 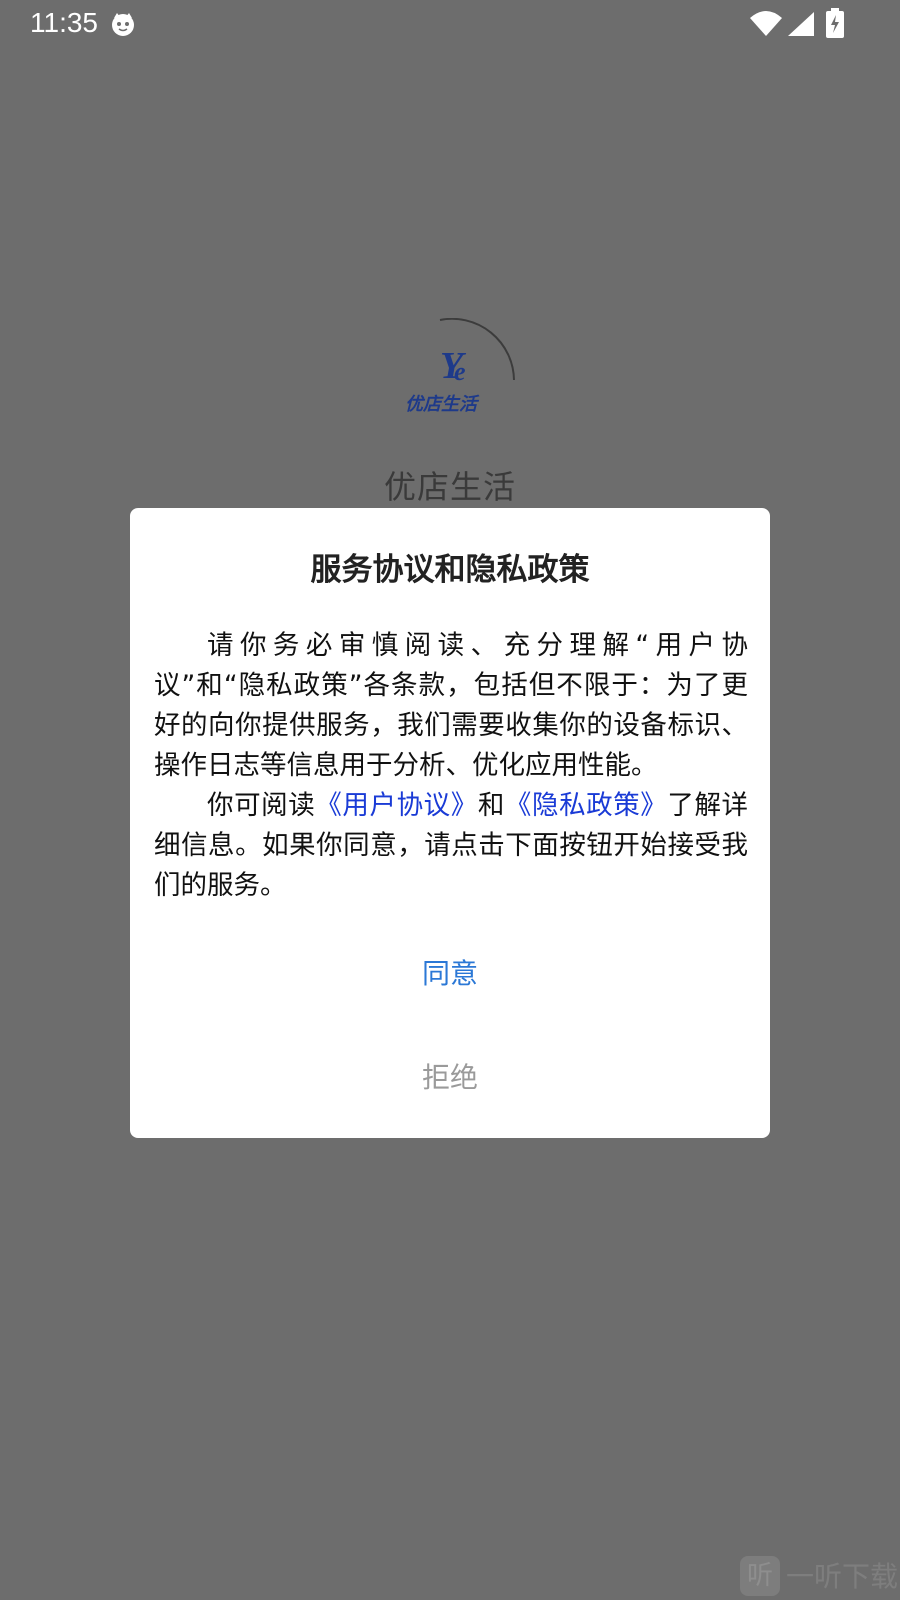 I want to click on status-icons, so click(x=805, y=23).